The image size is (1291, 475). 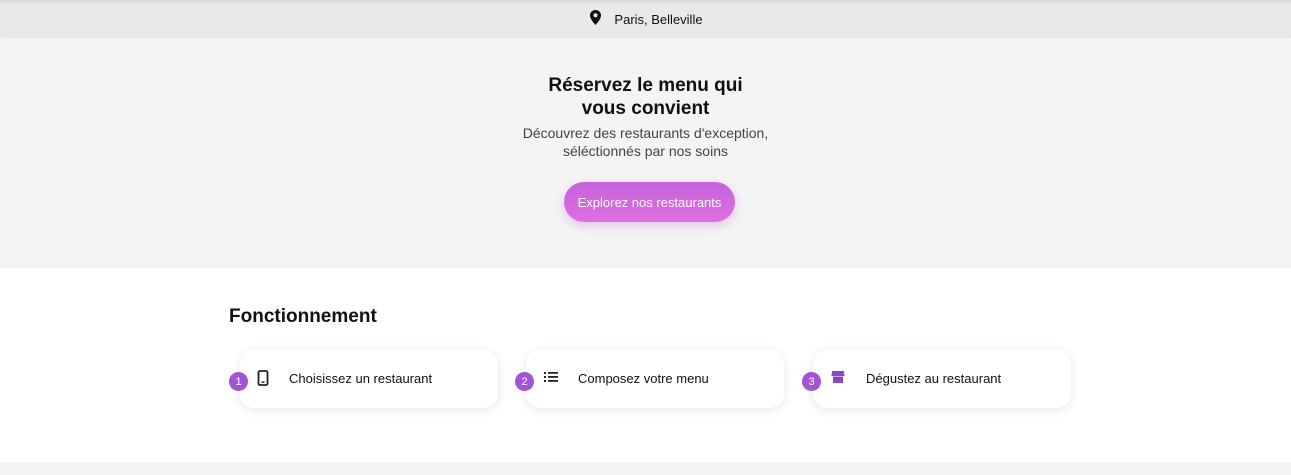 What do you see at coordinates (265, 378) in the screenshot?
I see `smartphone-icon` at bounding box center [265, 378].